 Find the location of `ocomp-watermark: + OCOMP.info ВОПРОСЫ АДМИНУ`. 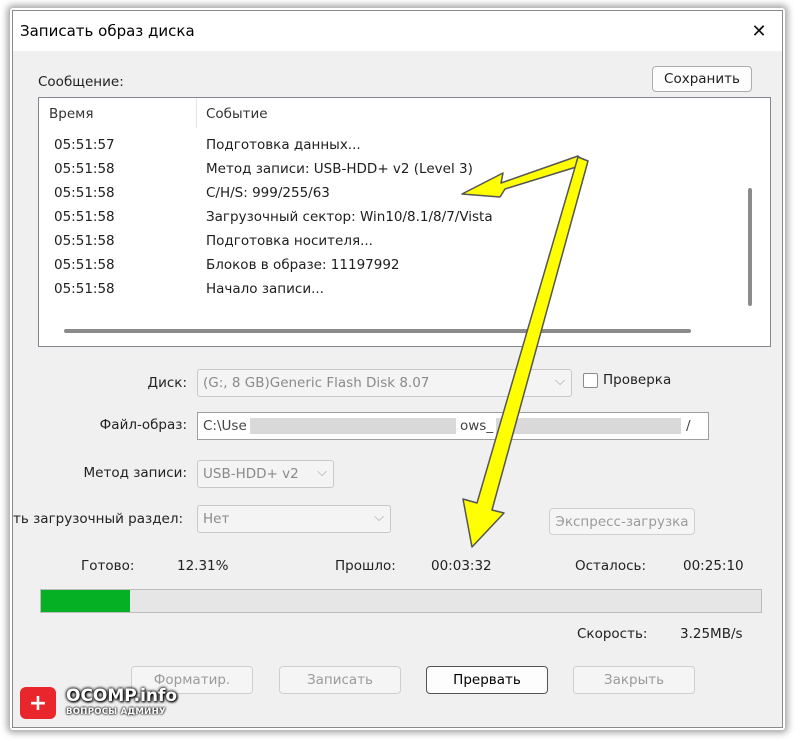

ocomp-watermark: + OCOMP.info ВОПРОСЫ АДМИНУ is located at coordinates (116, 705).